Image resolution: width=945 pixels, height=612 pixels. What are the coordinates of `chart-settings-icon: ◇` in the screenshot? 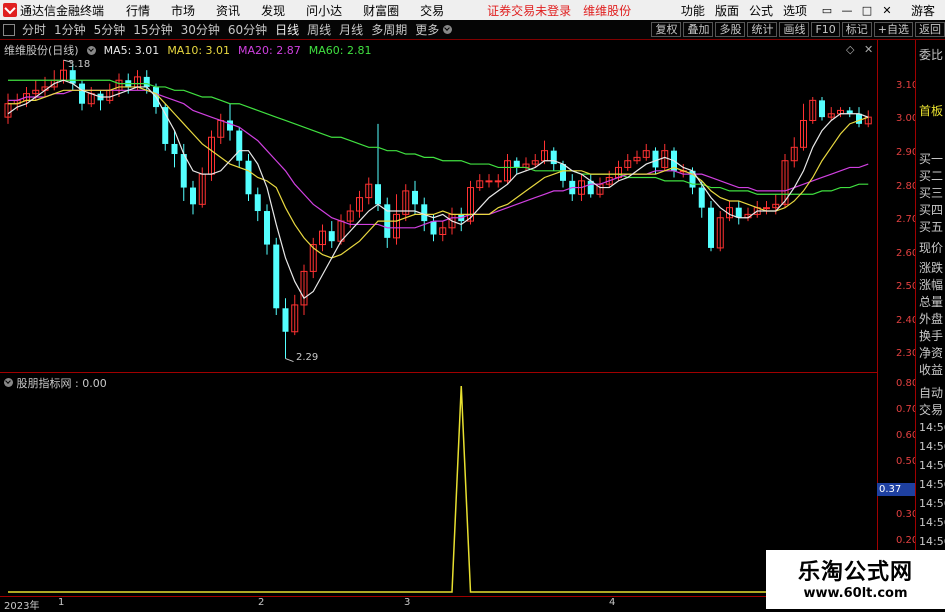 It's located at (850, 49).